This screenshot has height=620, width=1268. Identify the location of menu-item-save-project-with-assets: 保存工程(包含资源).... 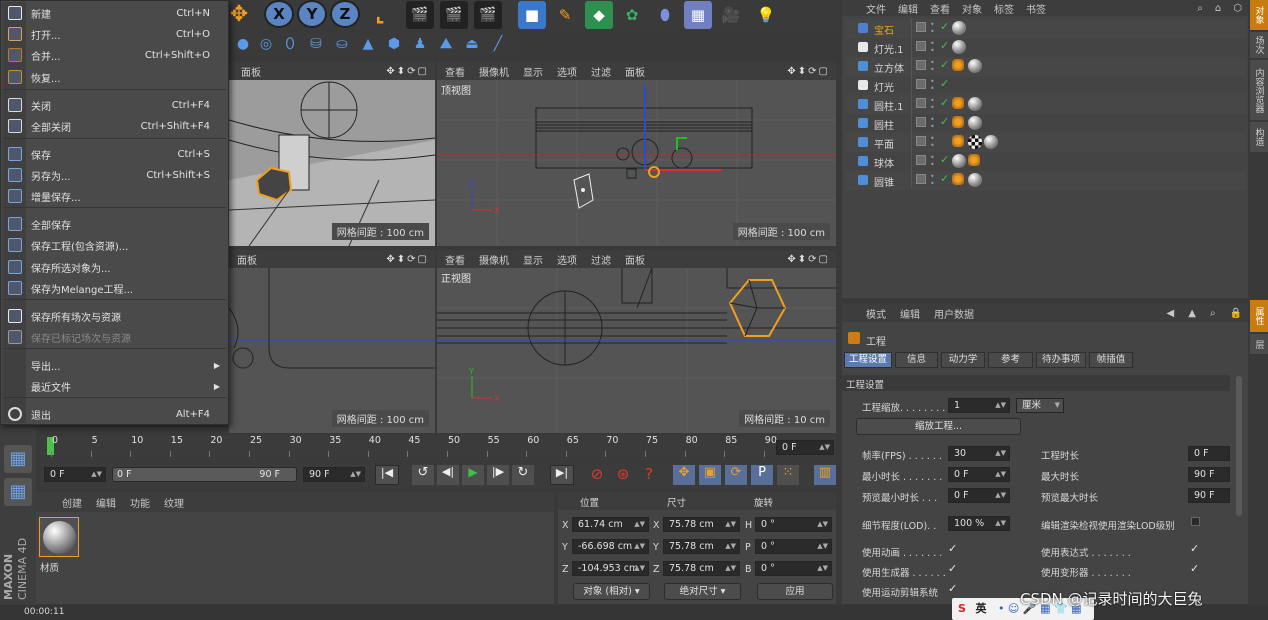
(114, 245).